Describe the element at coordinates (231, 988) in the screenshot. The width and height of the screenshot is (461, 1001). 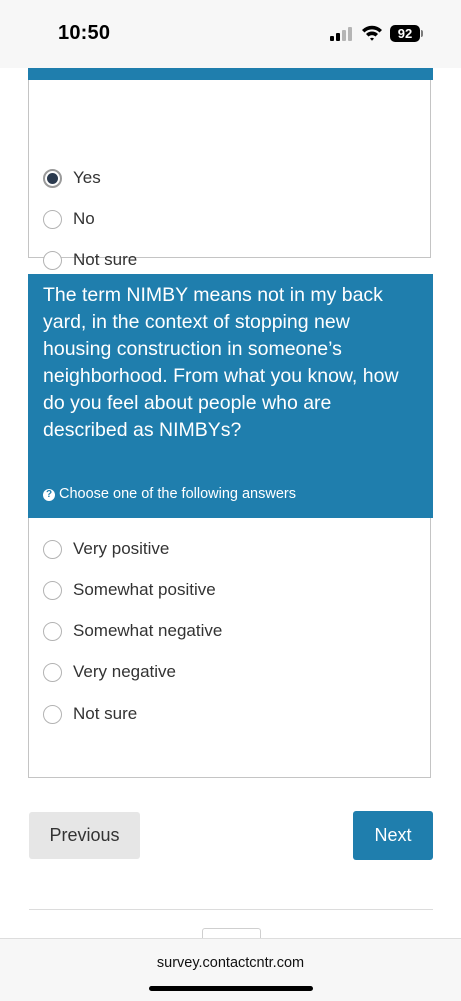
I see `home-indicator` at that location.